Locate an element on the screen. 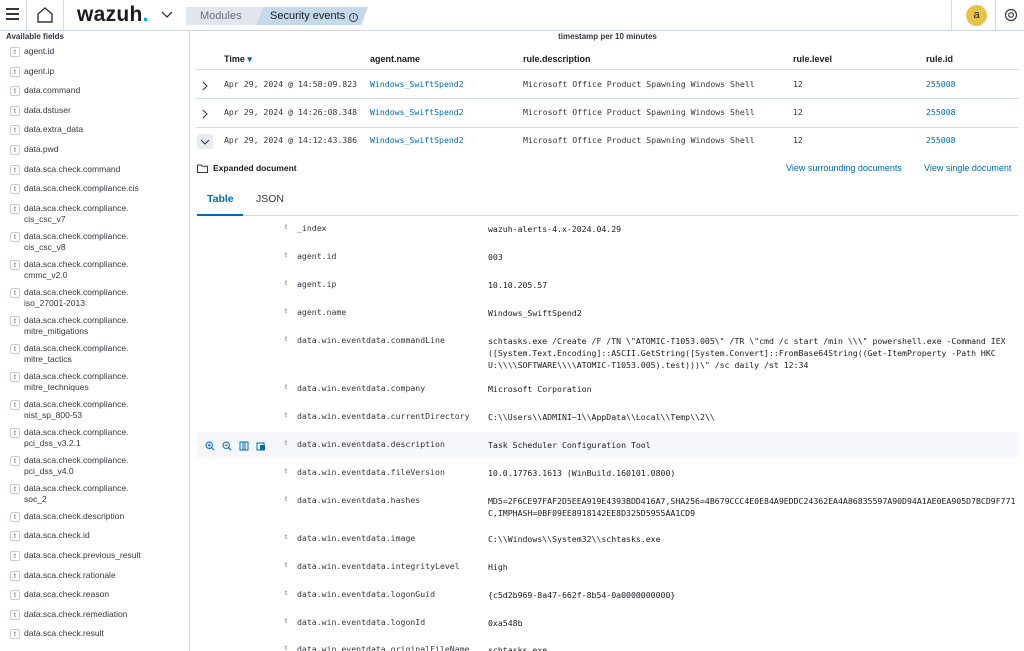 The image size is (1024, 651). sidebar-field-item: t data.sca.check.previous_result is located at coordinates (97, 555).